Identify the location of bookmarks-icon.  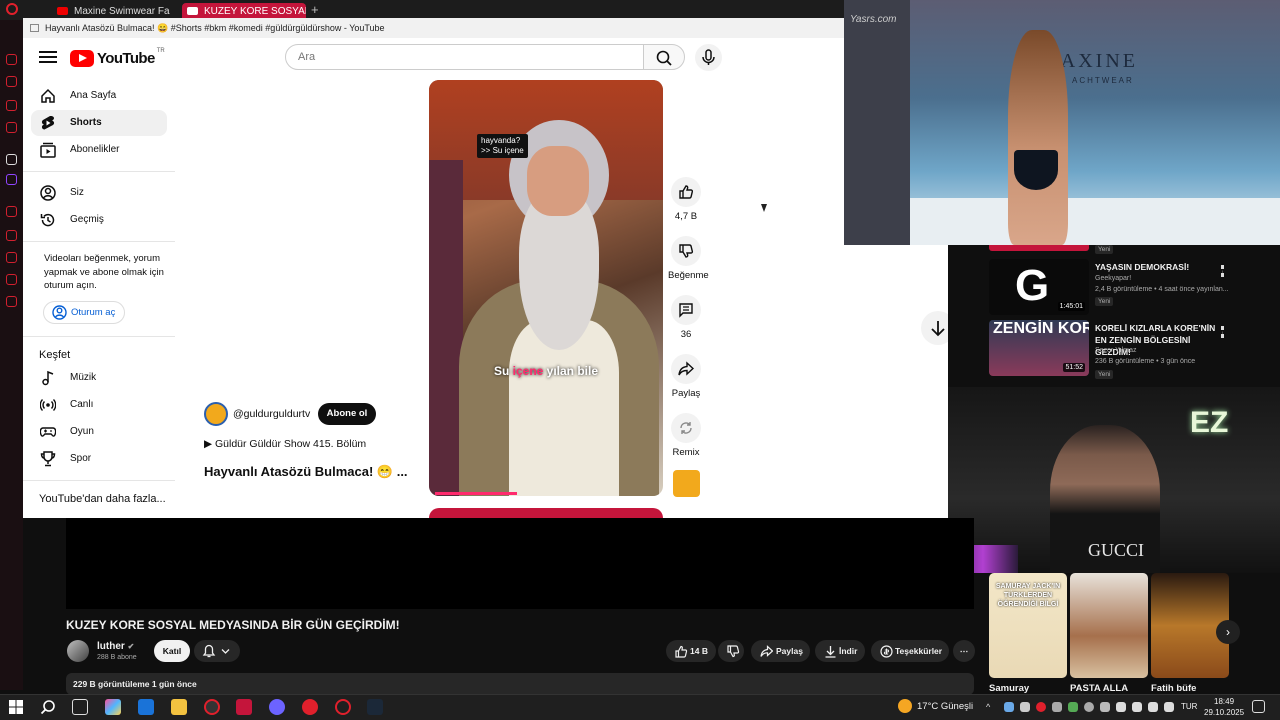
(11, 279).